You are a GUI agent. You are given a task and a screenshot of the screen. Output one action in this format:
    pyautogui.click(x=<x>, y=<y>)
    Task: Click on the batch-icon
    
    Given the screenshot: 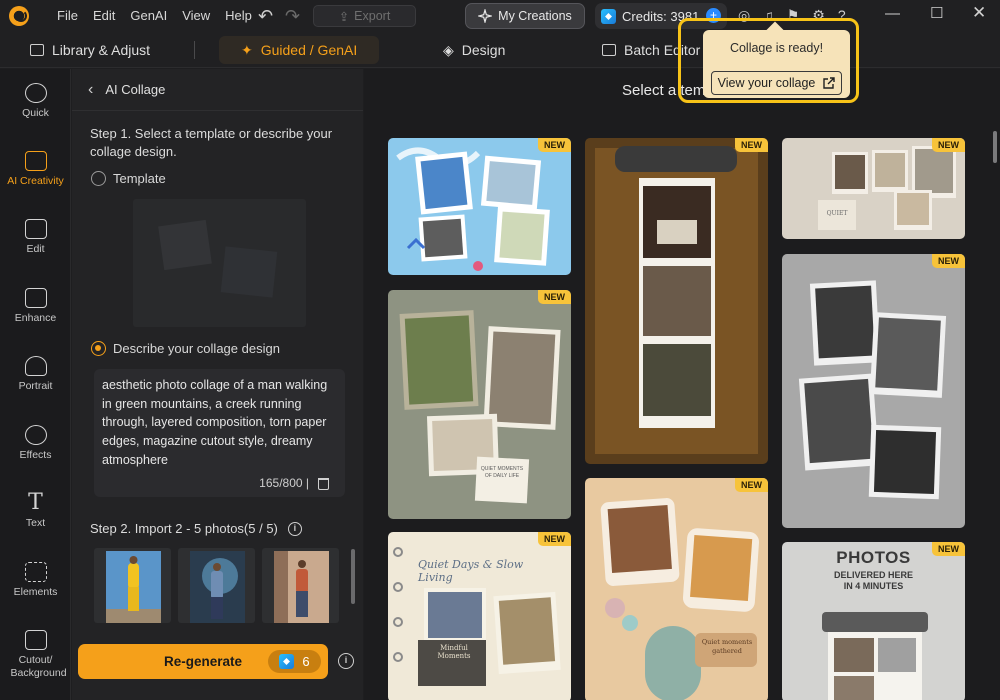 What is the action you would take?
    pyautogui.click(x=609, y=50)
    